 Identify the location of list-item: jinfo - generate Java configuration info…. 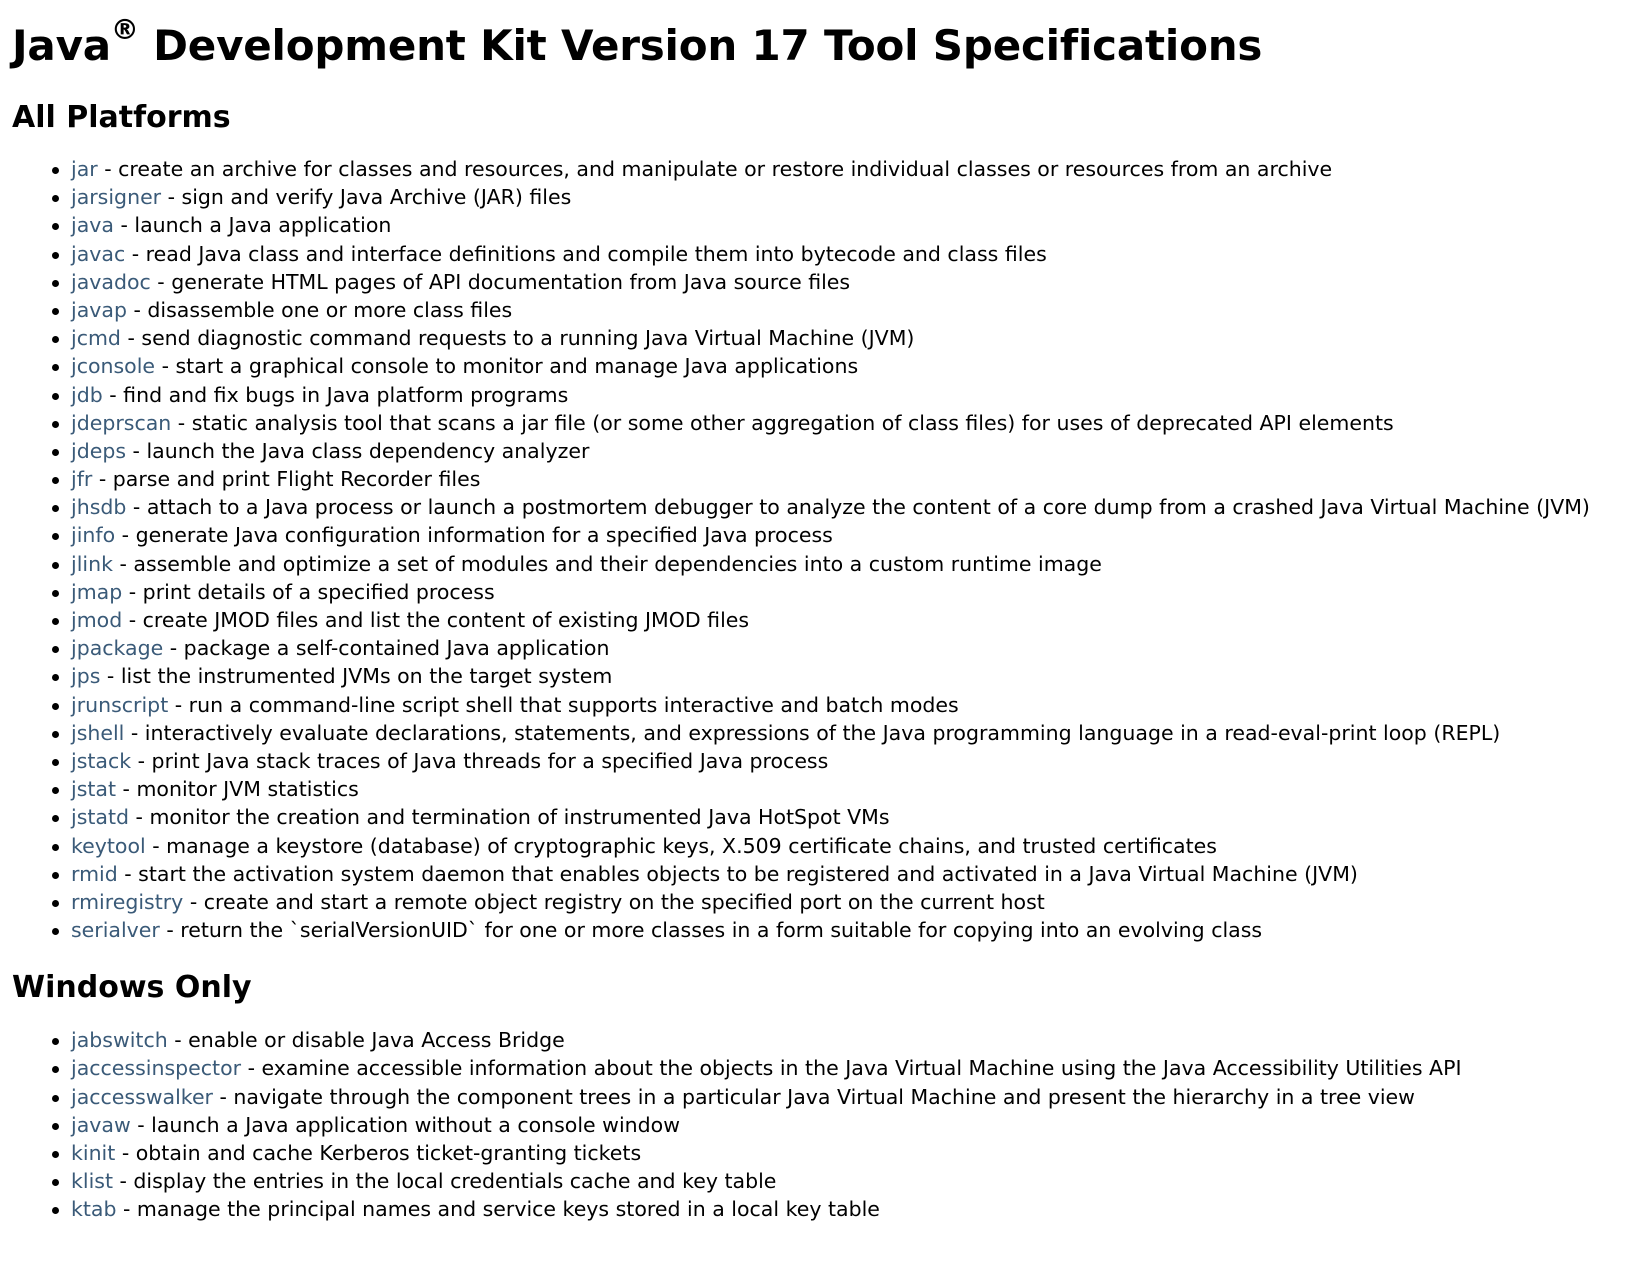
(847, 535).